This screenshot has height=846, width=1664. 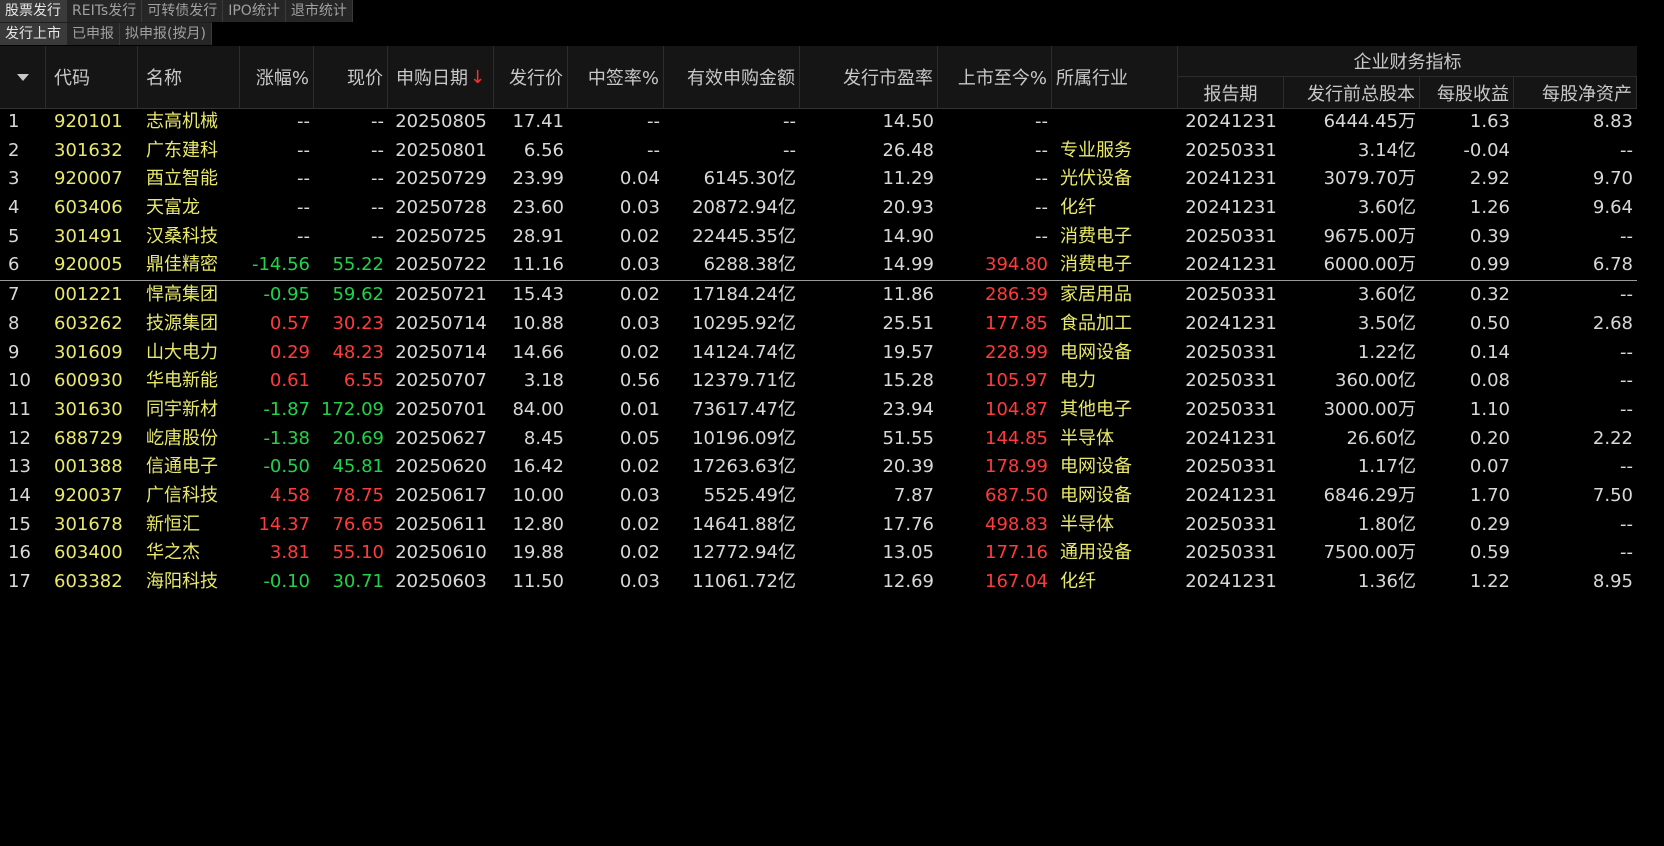 What do you see at coordinates (531, 77) in the screenshot?
I see `header-issue-price: 发行价` at bounding box center [531, 77].